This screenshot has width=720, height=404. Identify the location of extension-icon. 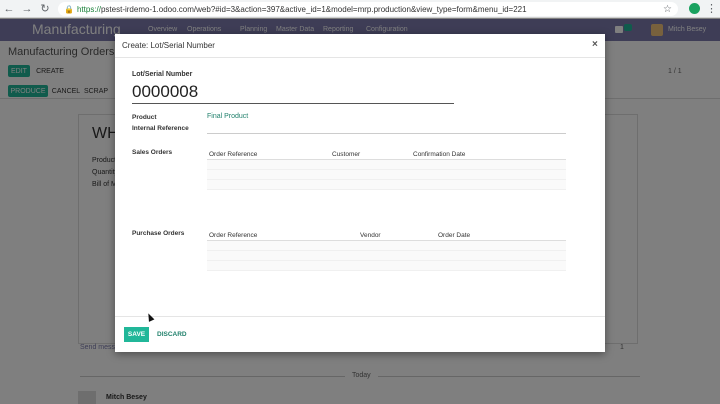
(694, 8).